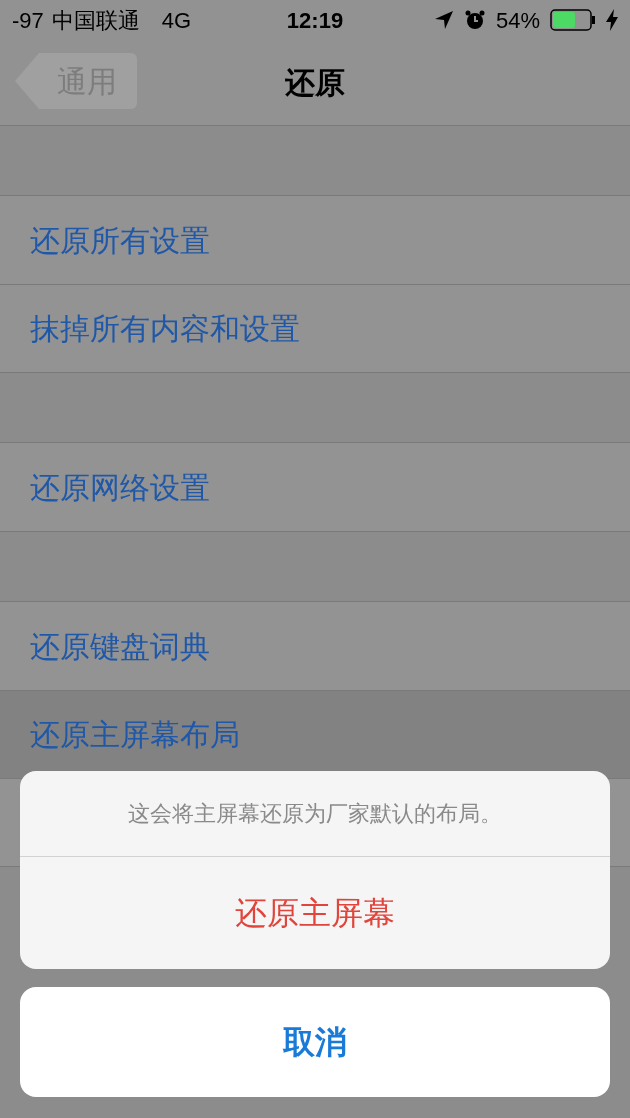  What do you see at coordinates (315, 83) in the screenshot?
I see `page-title: 还原` at bounding box center [315, 83].